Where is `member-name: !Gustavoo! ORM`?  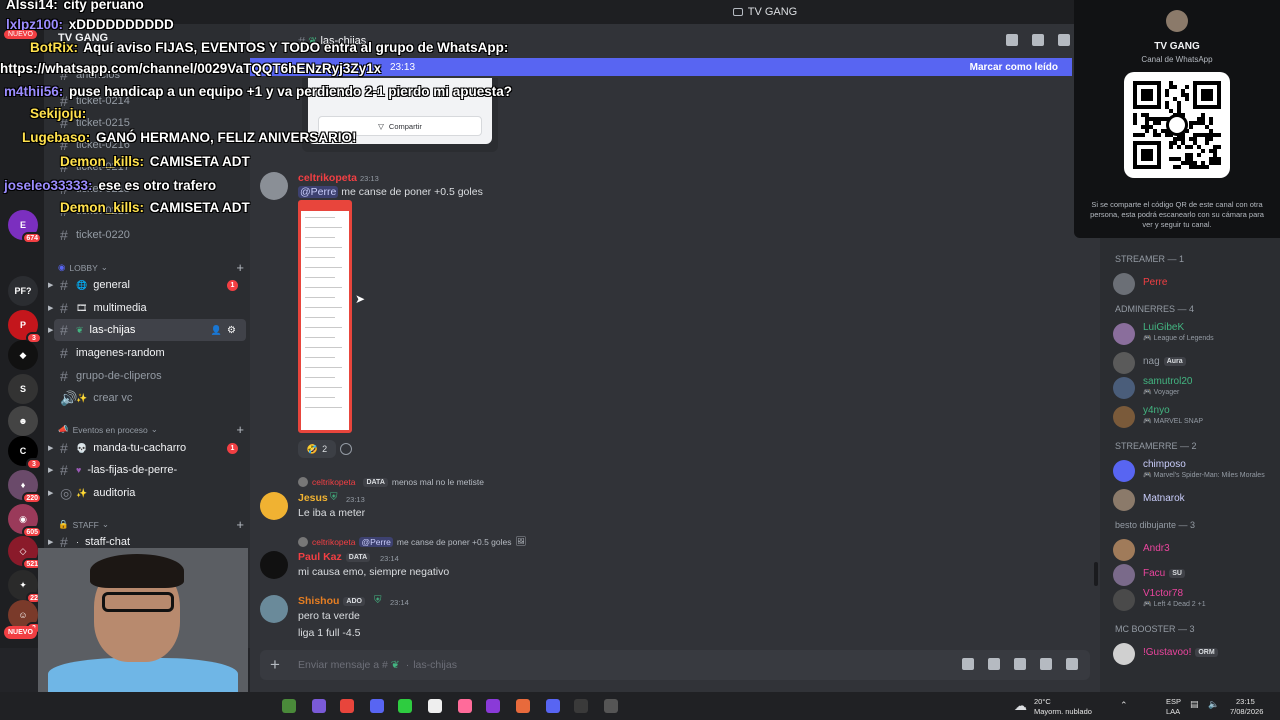 member-name: !Gustavoo! ORM is located at coordinates (1180, 652).